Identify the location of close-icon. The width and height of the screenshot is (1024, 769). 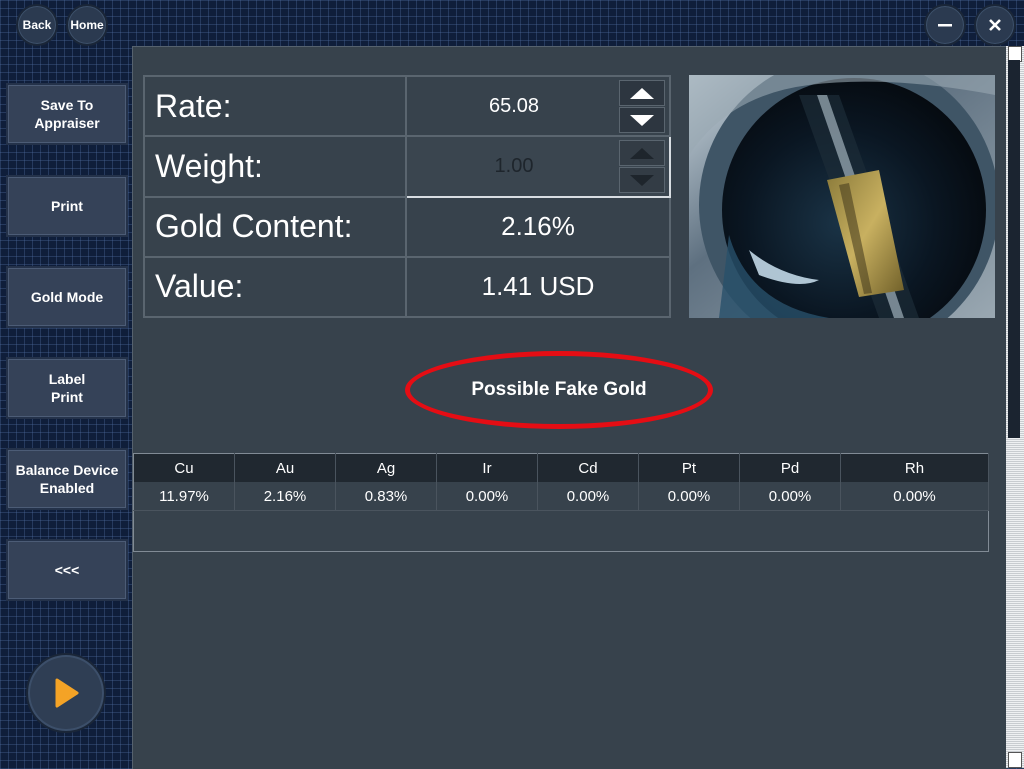
(995, 25).